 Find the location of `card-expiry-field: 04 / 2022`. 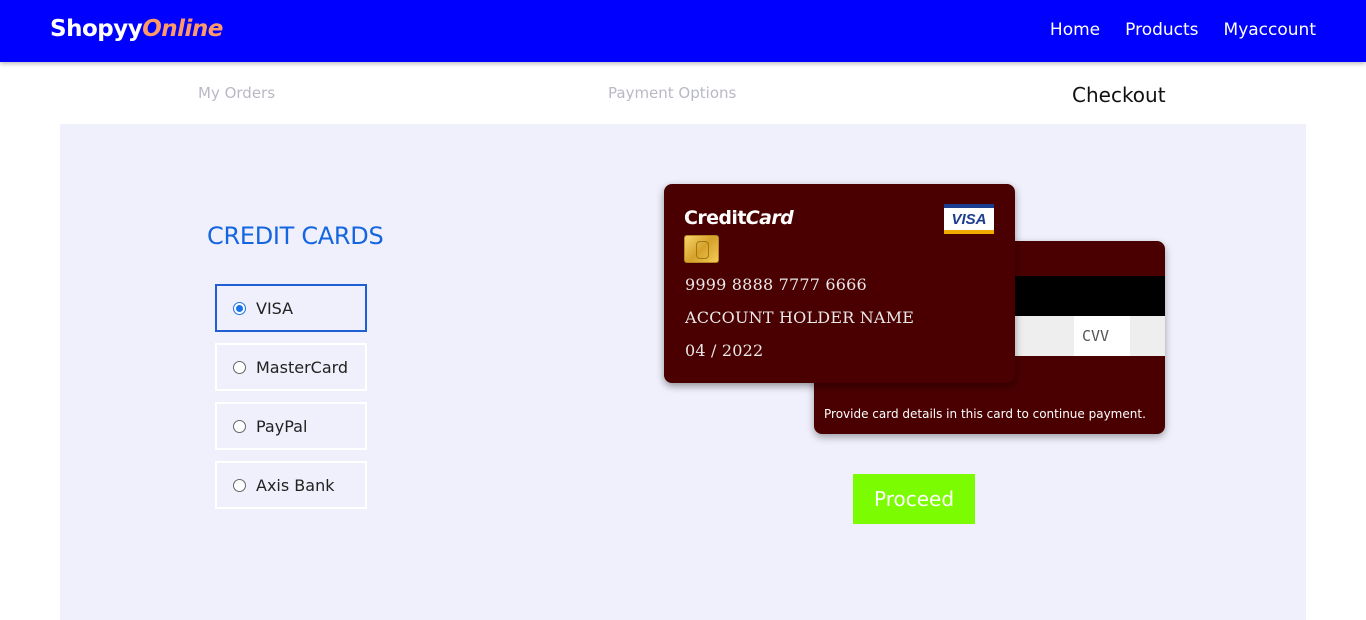

card-expiry-field: 04 / 2022 is located at coordinates (724, 350).